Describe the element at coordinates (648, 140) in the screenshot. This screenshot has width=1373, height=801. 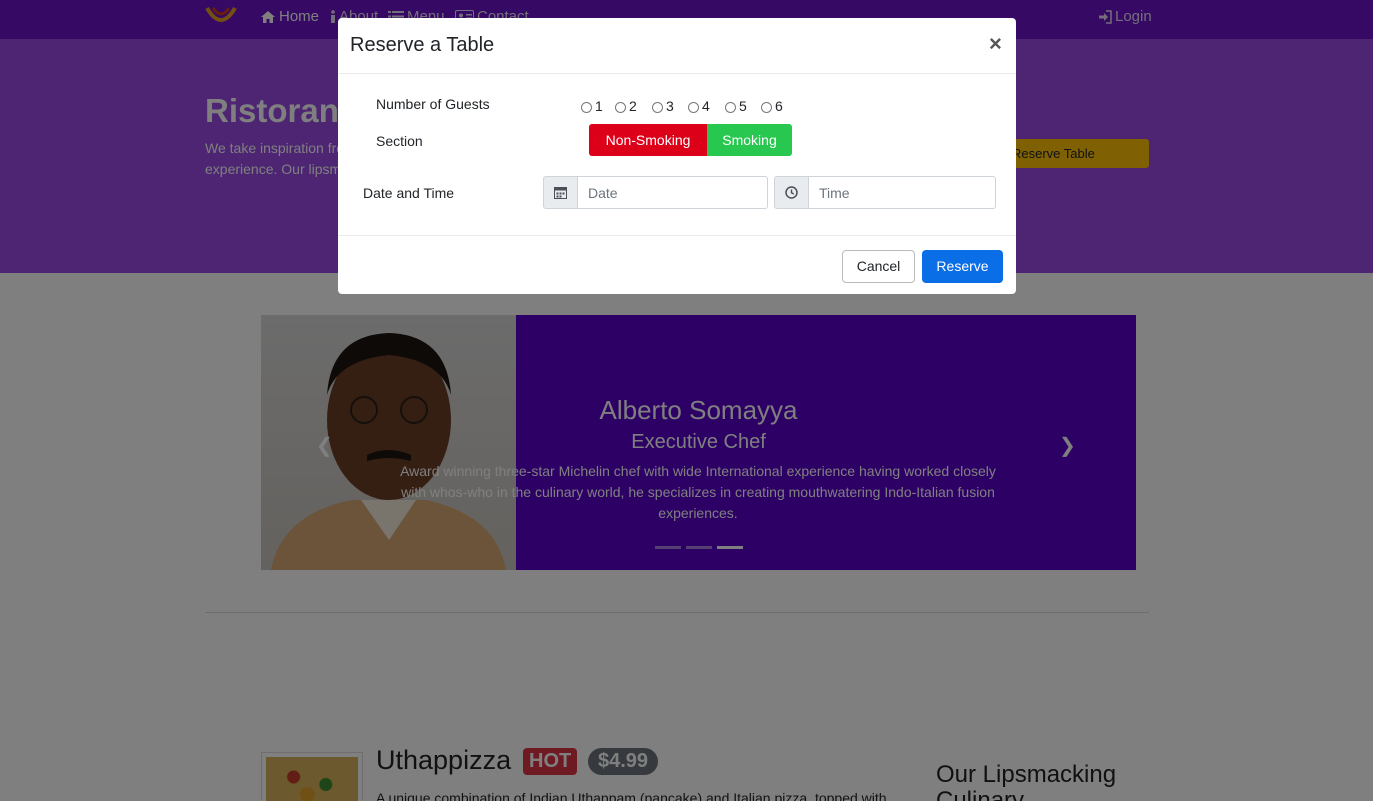
I see `non-smoking-button: Non-Smoking` at that location.